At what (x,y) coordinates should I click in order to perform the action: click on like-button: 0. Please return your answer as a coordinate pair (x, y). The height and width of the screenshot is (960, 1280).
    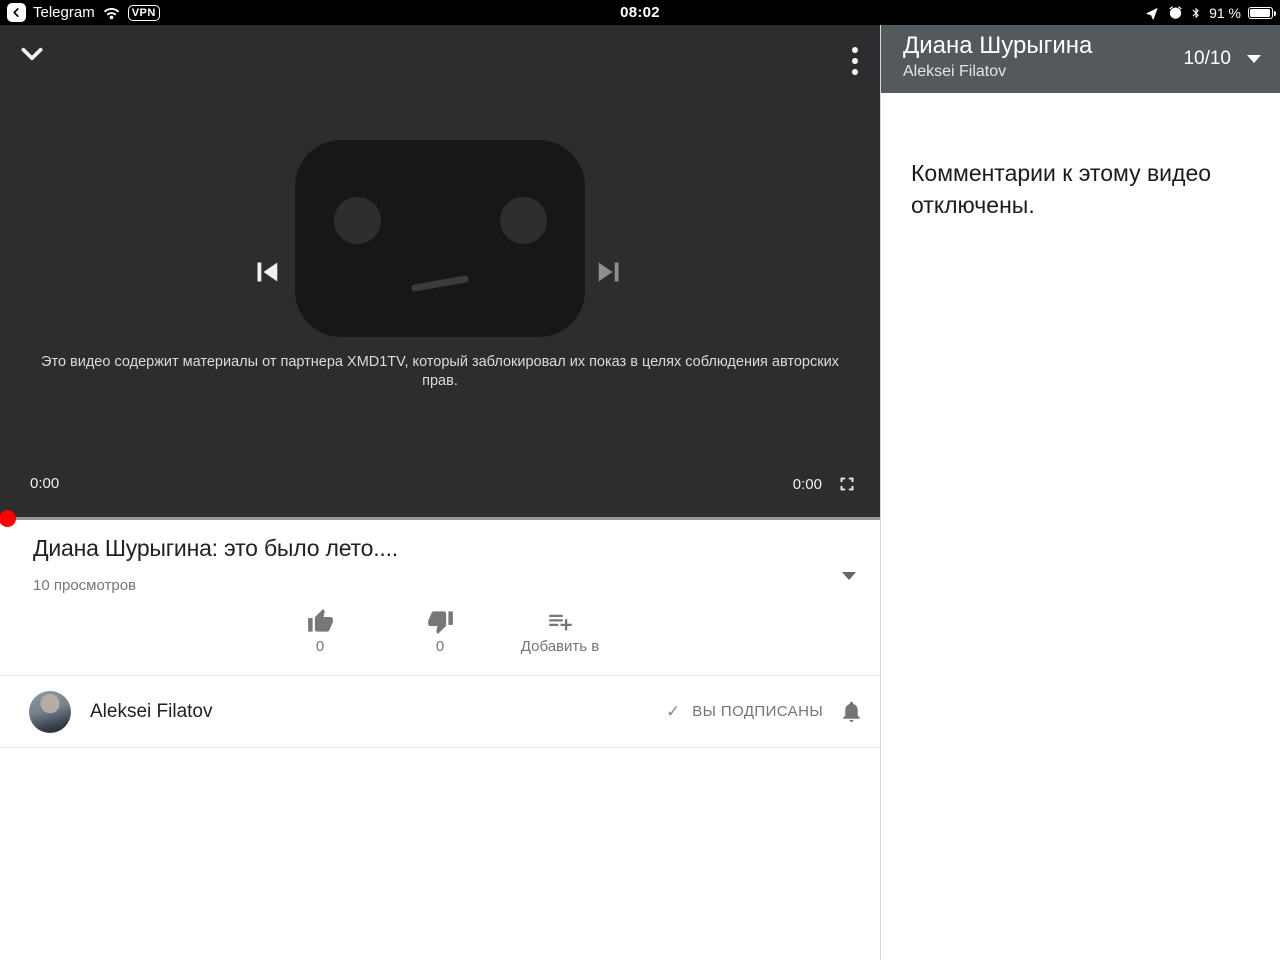
    Looking at the image, I should click on (320, 631).